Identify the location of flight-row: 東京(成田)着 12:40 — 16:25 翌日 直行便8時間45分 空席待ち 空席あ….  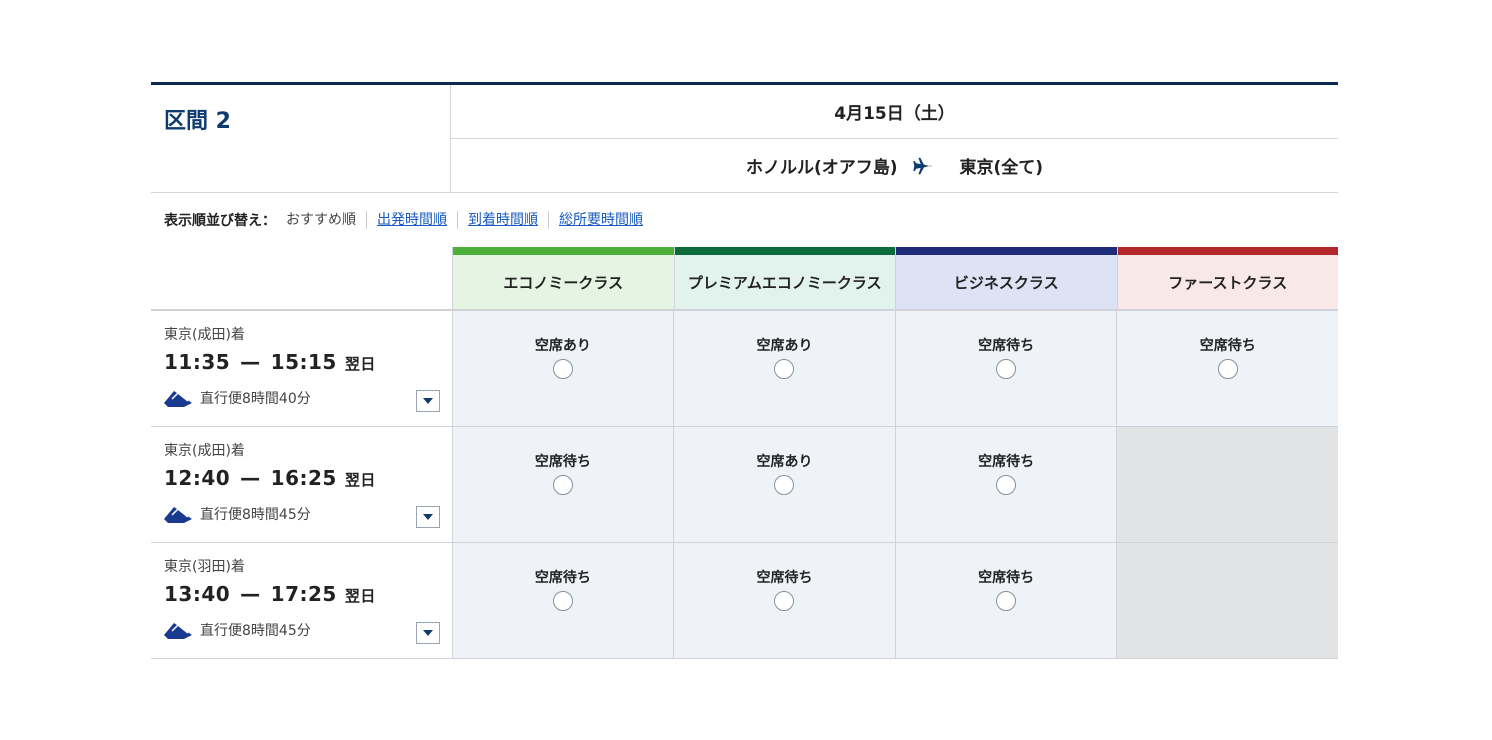
(745, 485).